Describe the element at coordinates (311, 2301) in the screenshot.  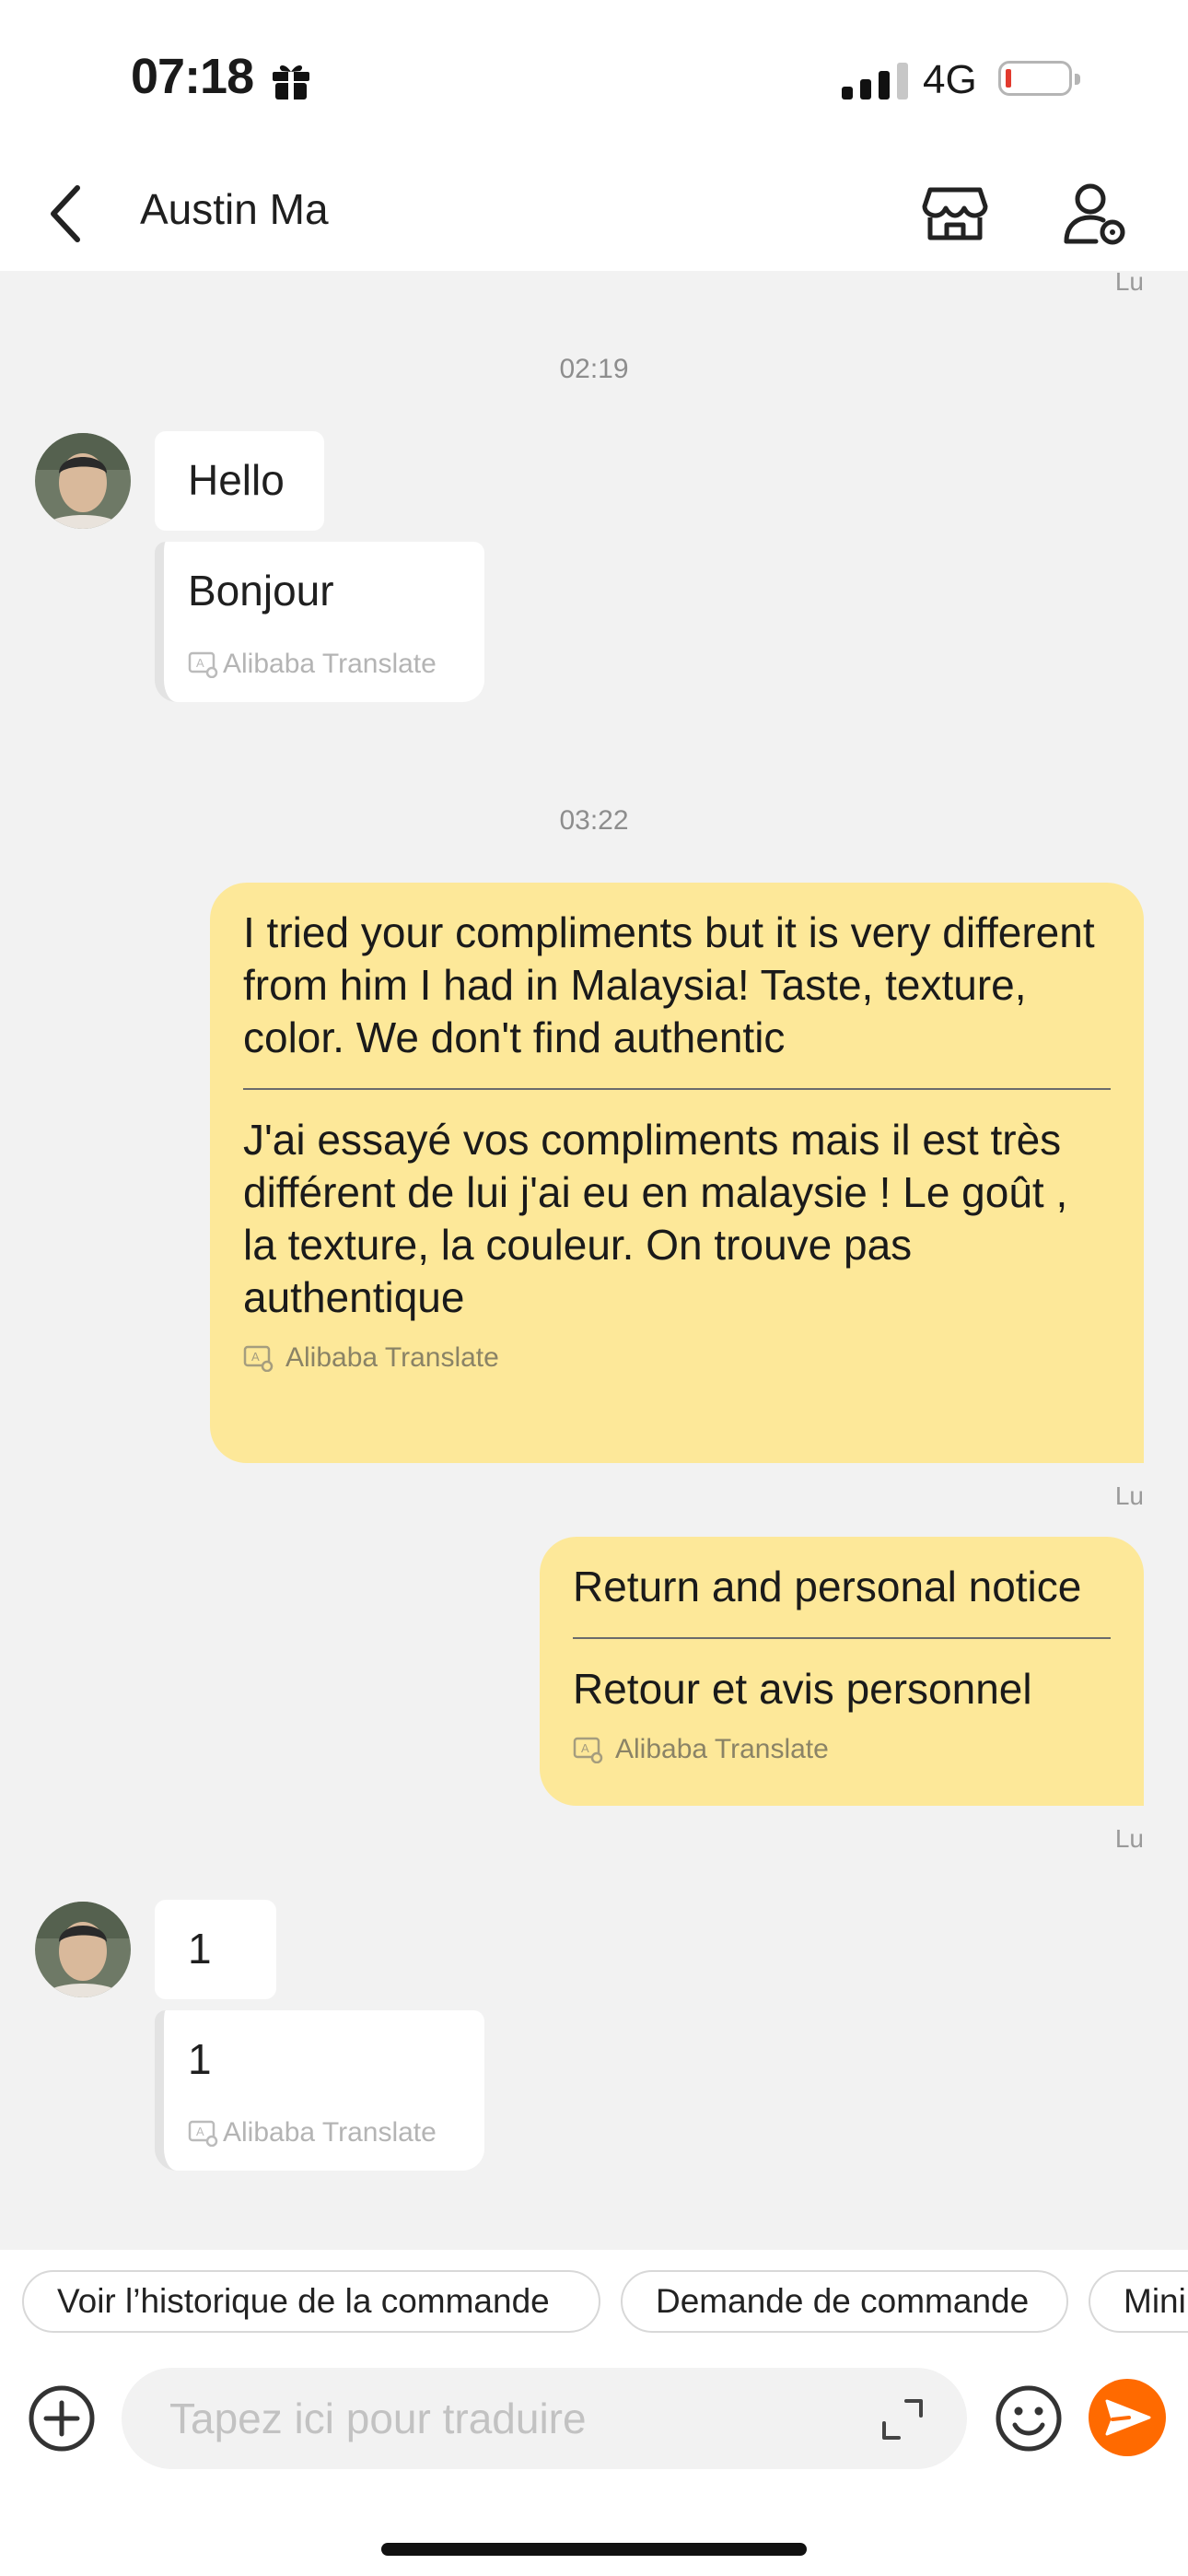
I see `quick-reply-order-history: Voir l’historique de la commande` at that location.